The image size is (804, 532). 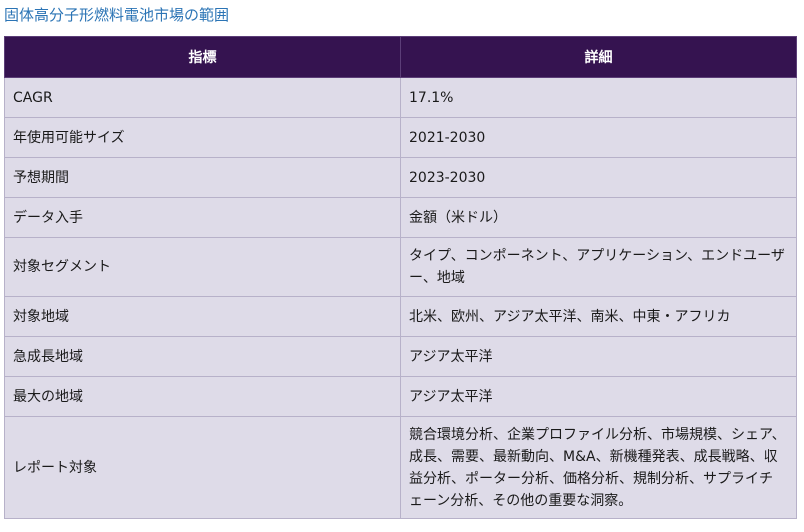 I want to click on row-value: 17.1%, so click(x=598, y=97).